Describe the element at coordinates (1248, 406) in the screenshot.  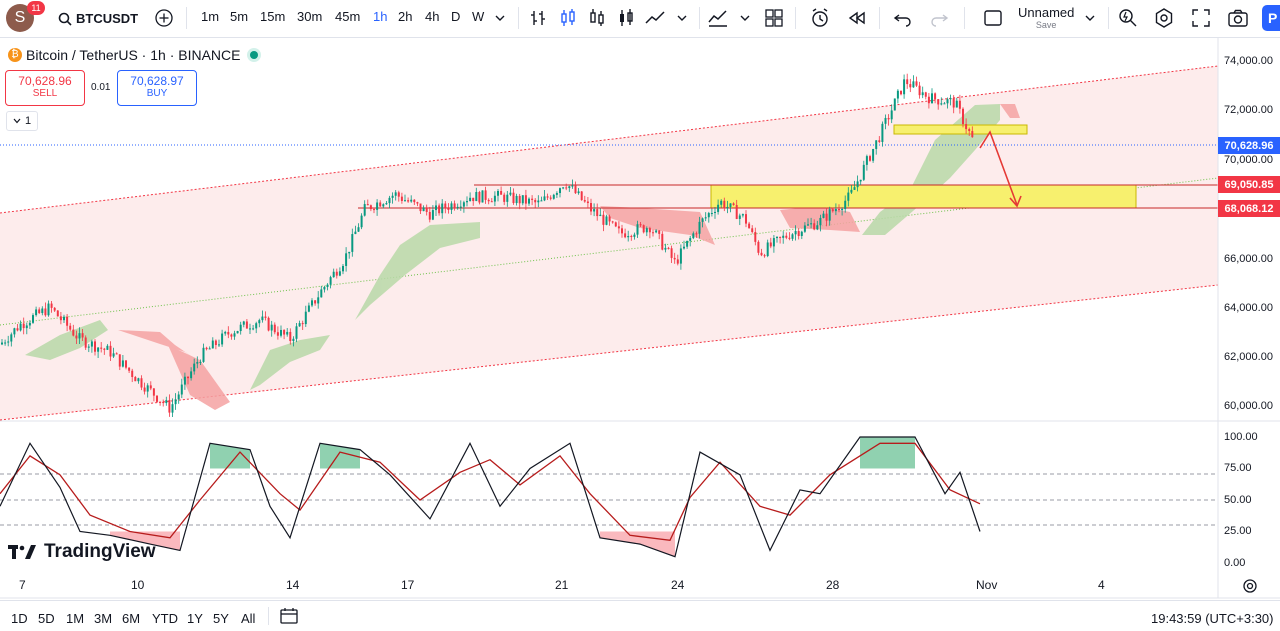
I see `price-axis-label: 60,000.00` at that location.